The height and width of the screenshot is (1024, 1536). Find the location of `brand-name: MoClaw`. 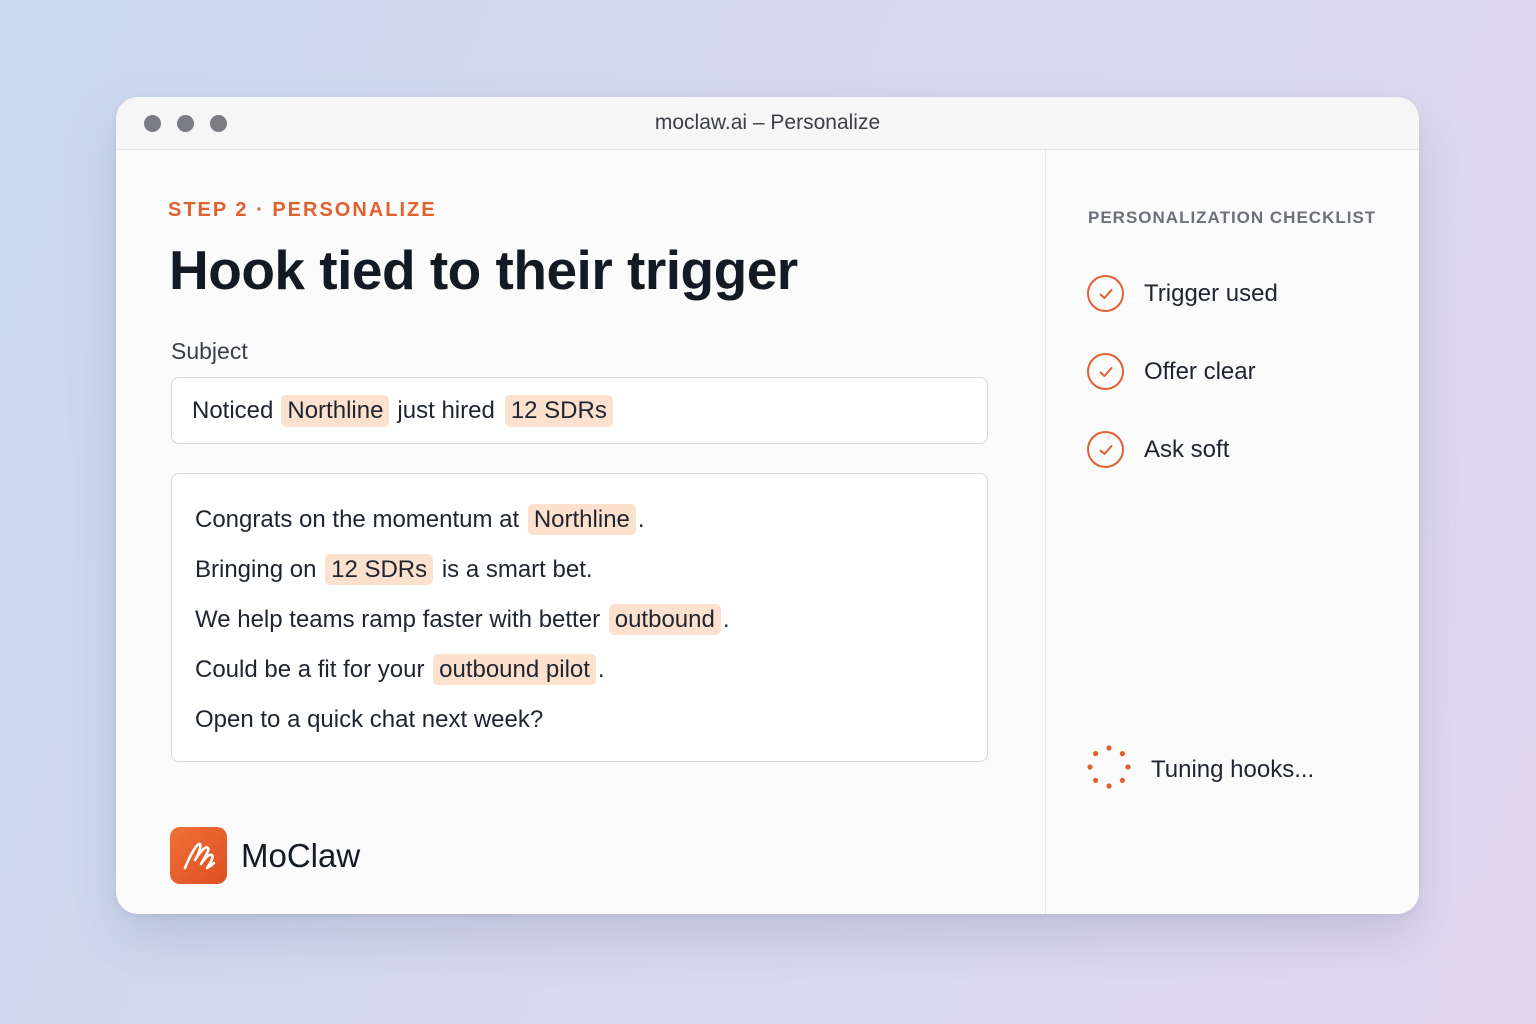

brand-name: MoClaw is located at coordinates (301, 855).